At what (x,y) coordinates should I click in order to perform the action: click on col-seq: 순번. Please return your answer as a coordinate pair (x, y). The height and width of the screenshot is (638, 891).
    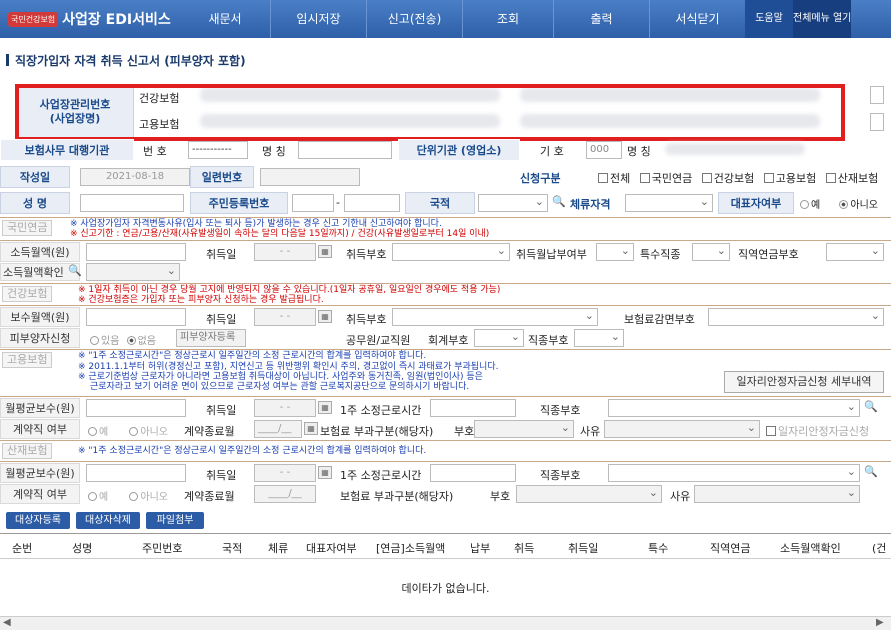
    Looking at the image, I should click on (22, 548).